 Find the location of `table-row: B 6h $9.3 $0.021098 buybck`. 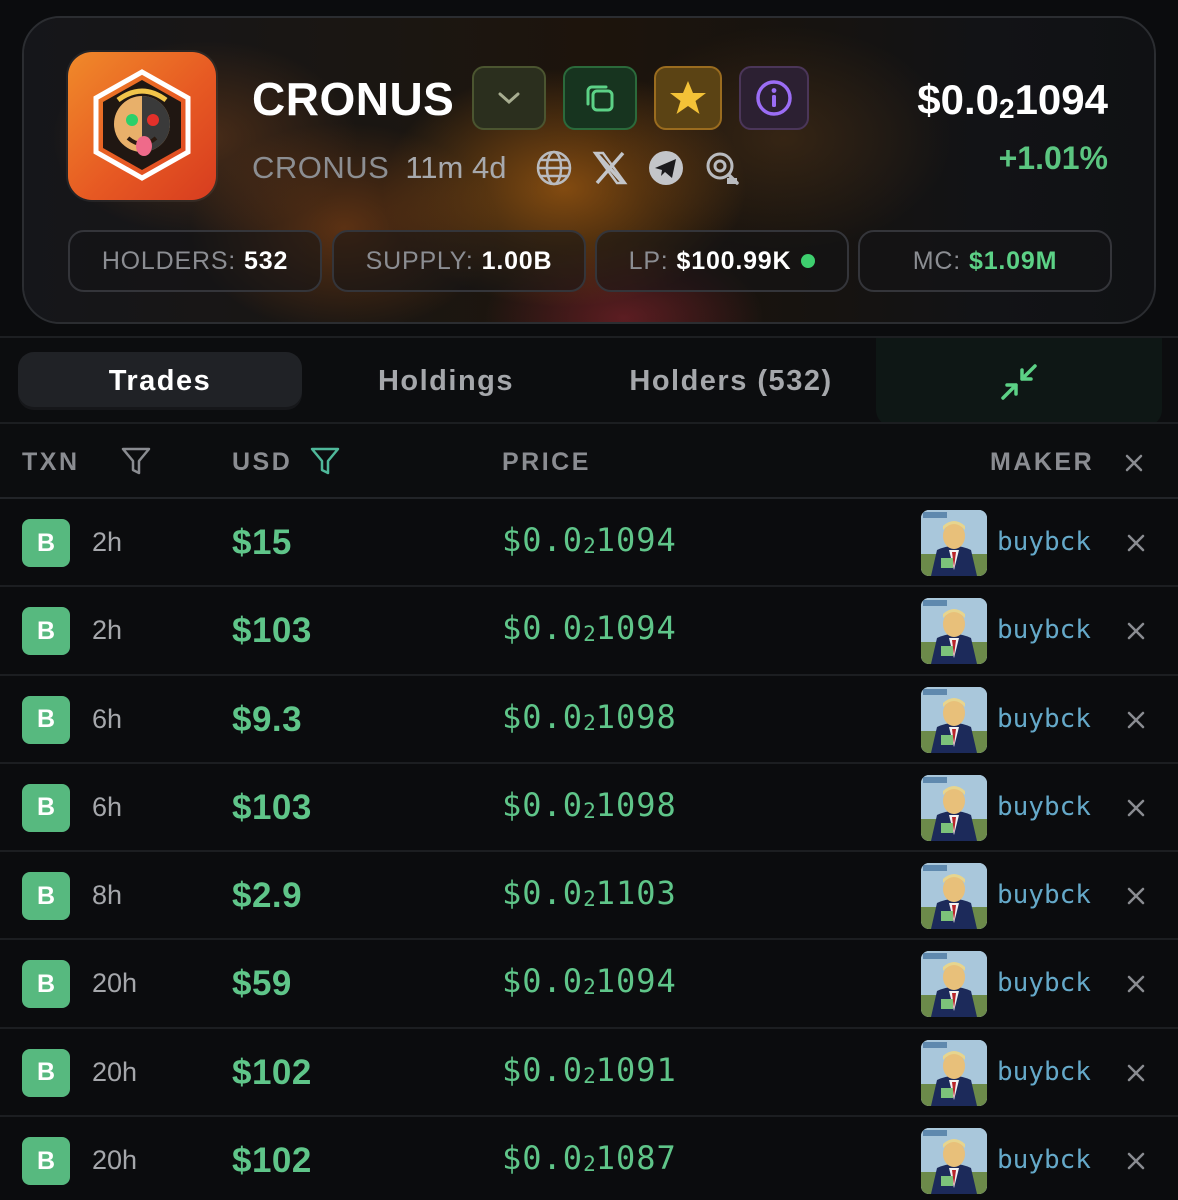

table-row: B 6h $9.3 $0.021098 buybck is located at coordinates (589, 719).